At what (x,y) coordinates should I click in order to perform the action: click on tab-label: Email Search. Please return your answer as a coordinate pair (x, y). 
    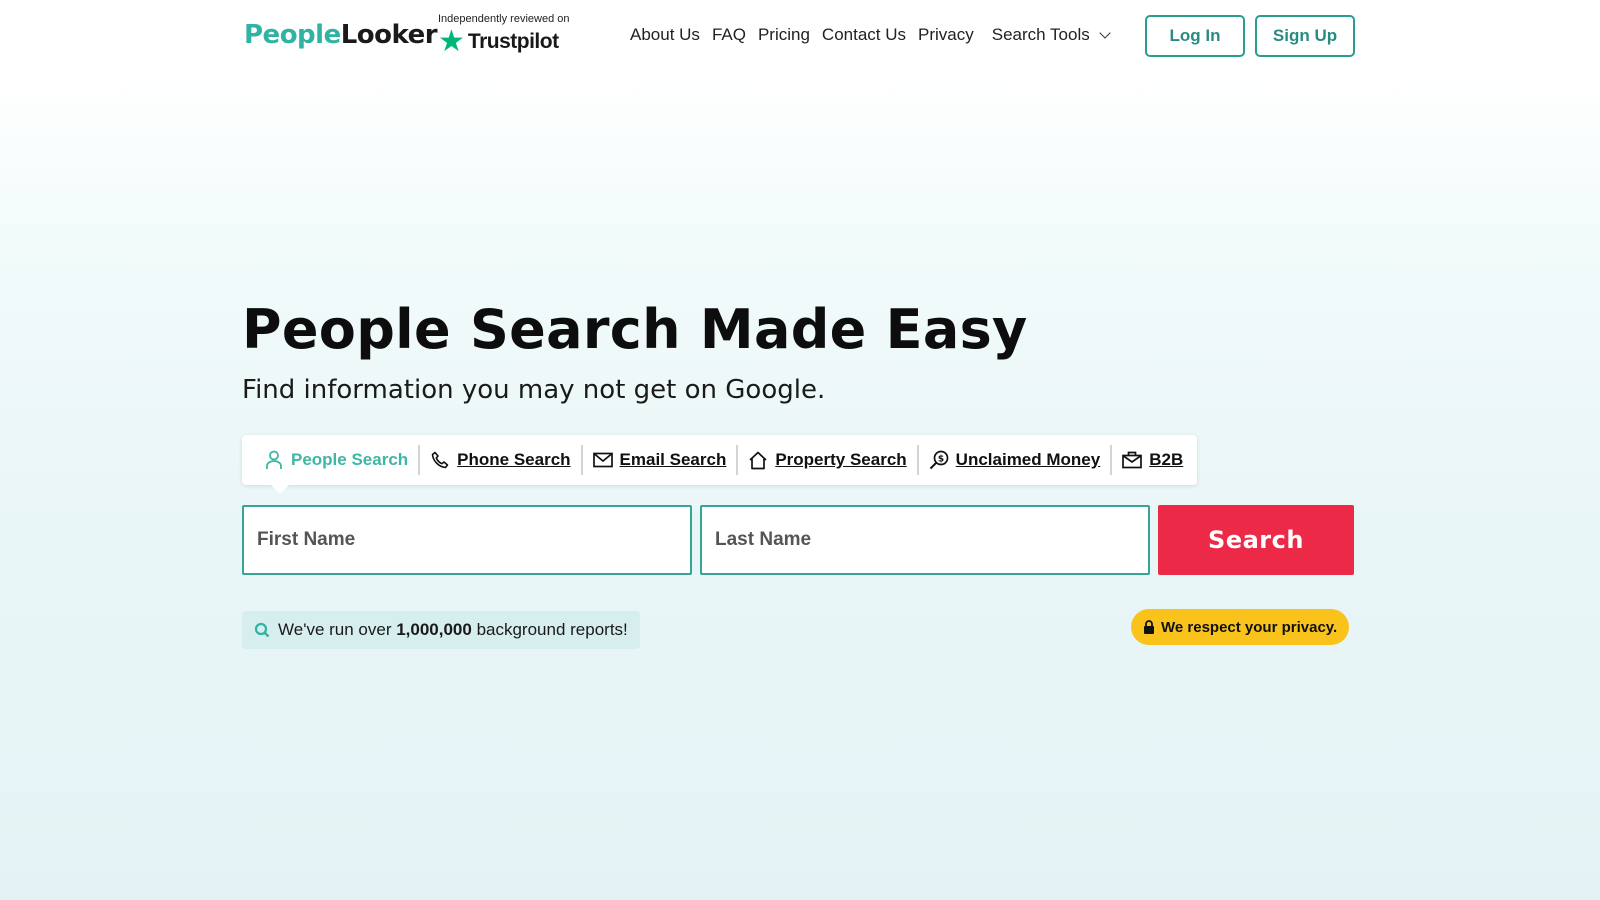
    Looking at the image, I should click on (673, 459).